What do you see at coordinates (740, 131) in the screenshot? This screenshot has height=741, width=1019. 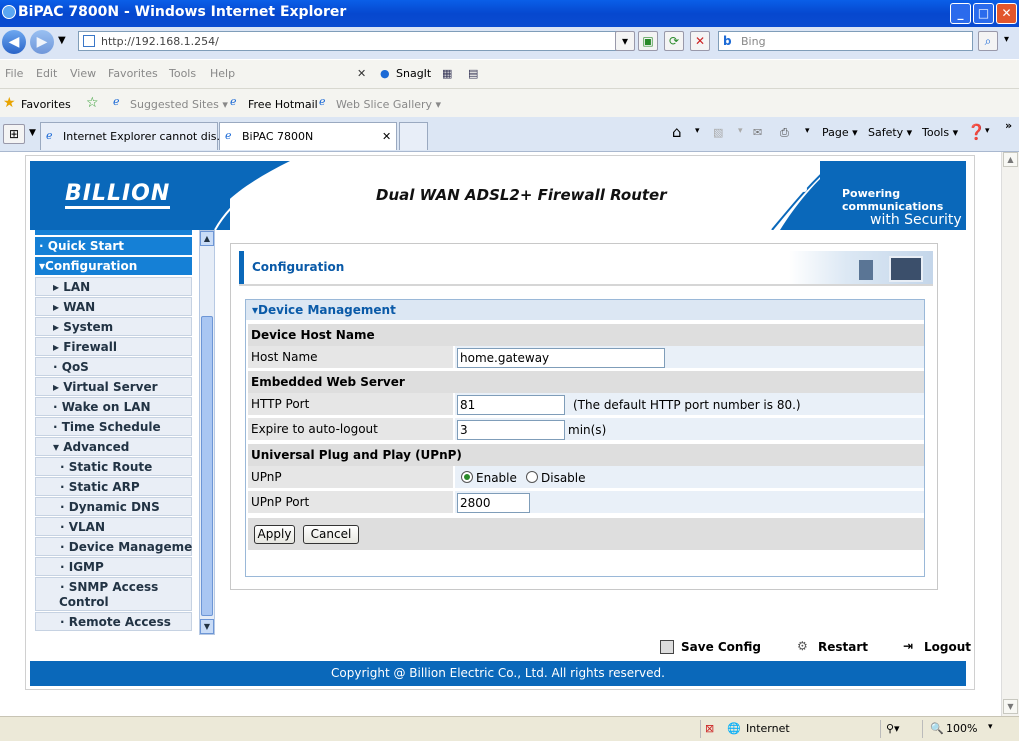 I see `feeds-dropdown-icon: ▾` at bounding box center [740, 131].